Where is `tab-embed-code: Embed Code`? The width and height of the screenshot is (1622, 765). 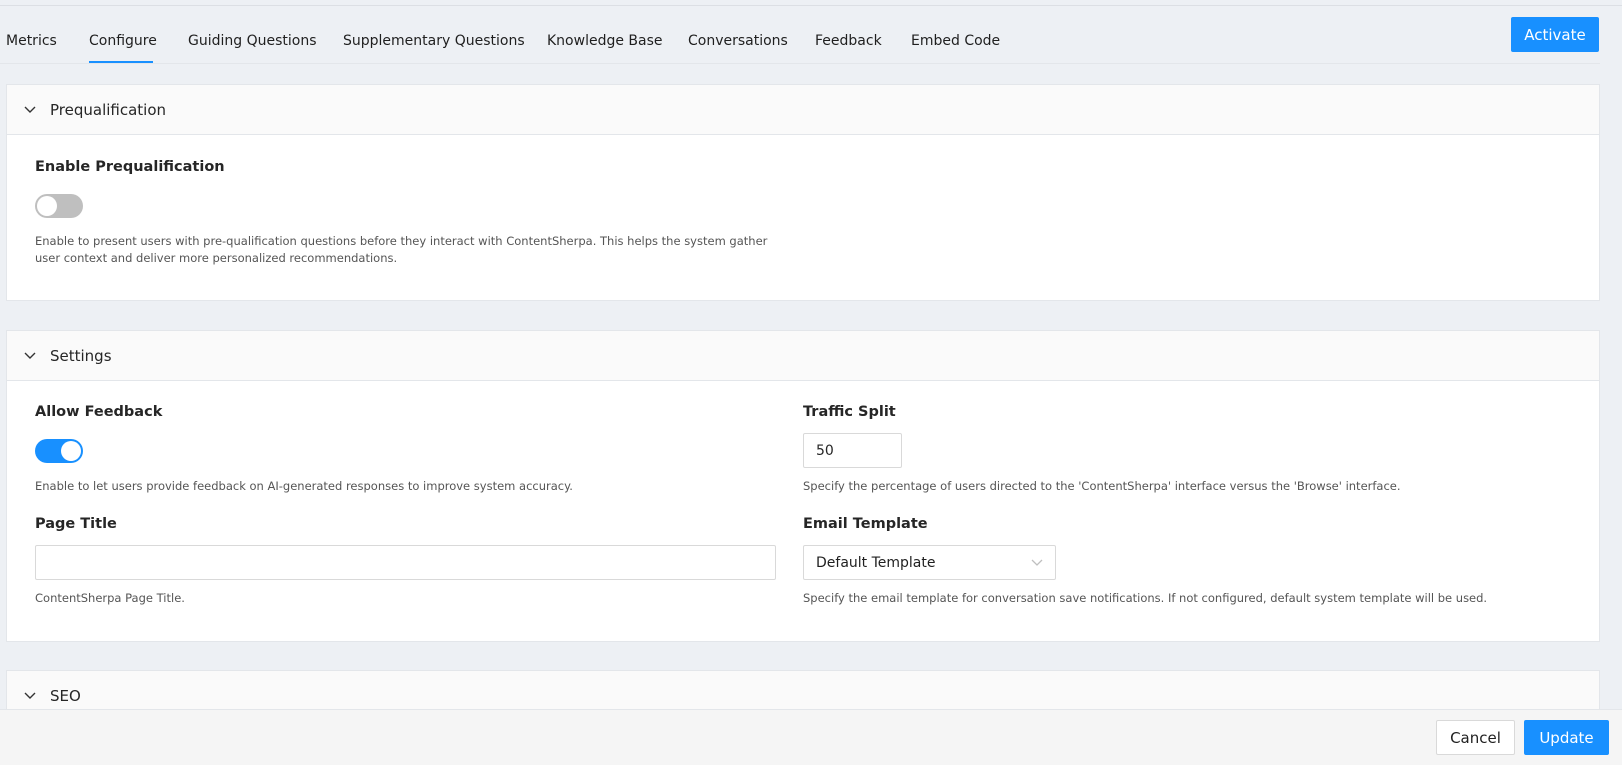
tab-embed-code: Embed Code is located at coordinates (955, 41).